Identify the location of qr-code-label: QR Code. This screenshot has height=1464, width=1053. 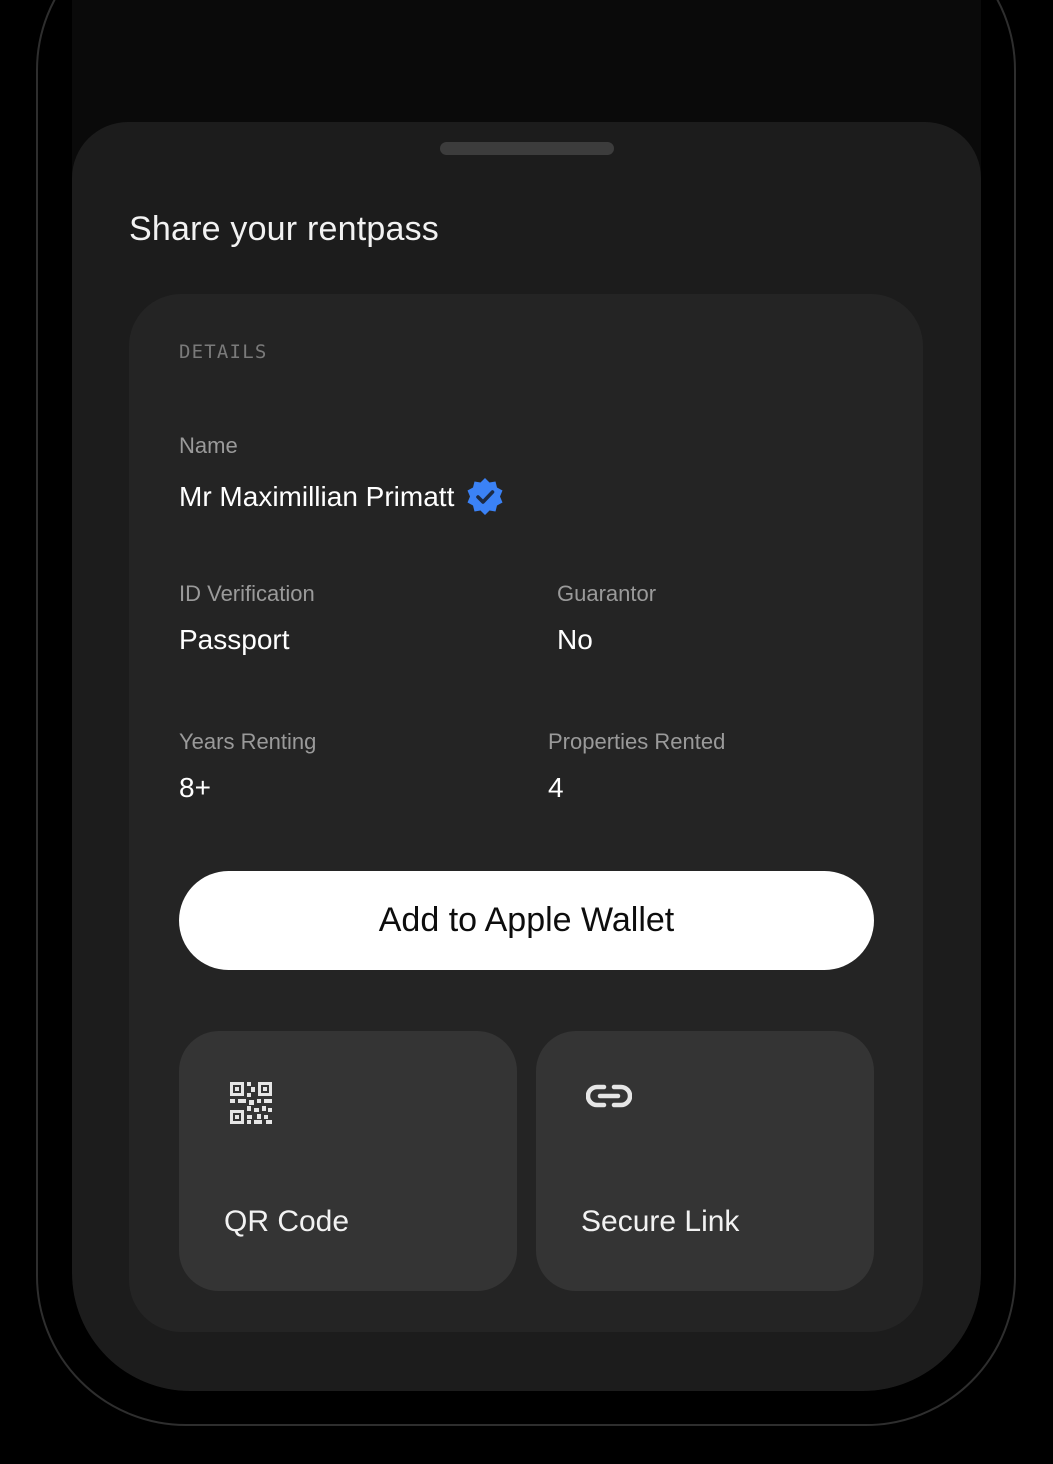
(287, 1221).